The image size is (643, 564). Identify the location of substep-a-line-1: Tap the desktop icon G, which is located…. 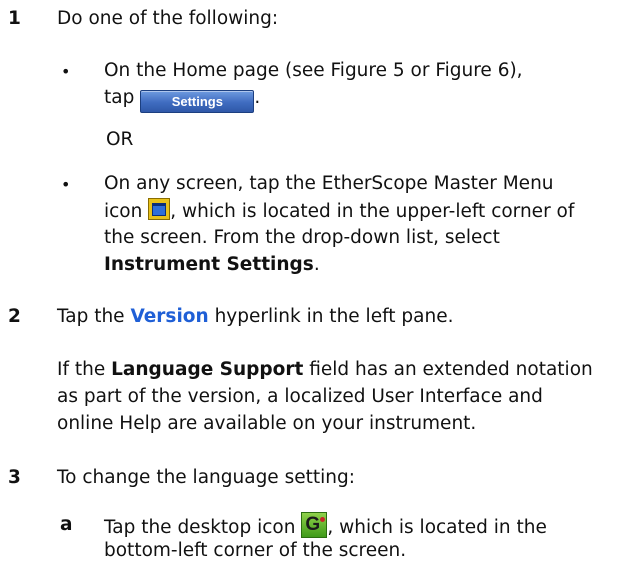
(325, 526).